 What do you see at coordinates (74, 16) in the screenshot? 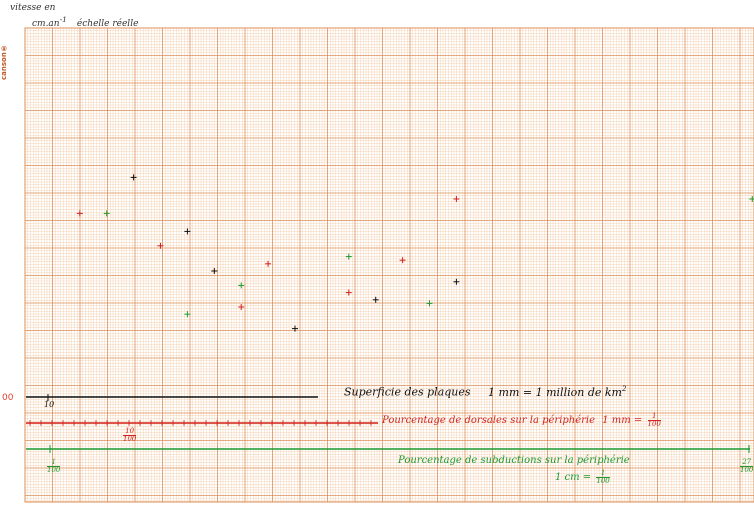
I see `y-axis-label: vitesse en cm.an-1 échelle réelle` at bounding box center [74, 16].